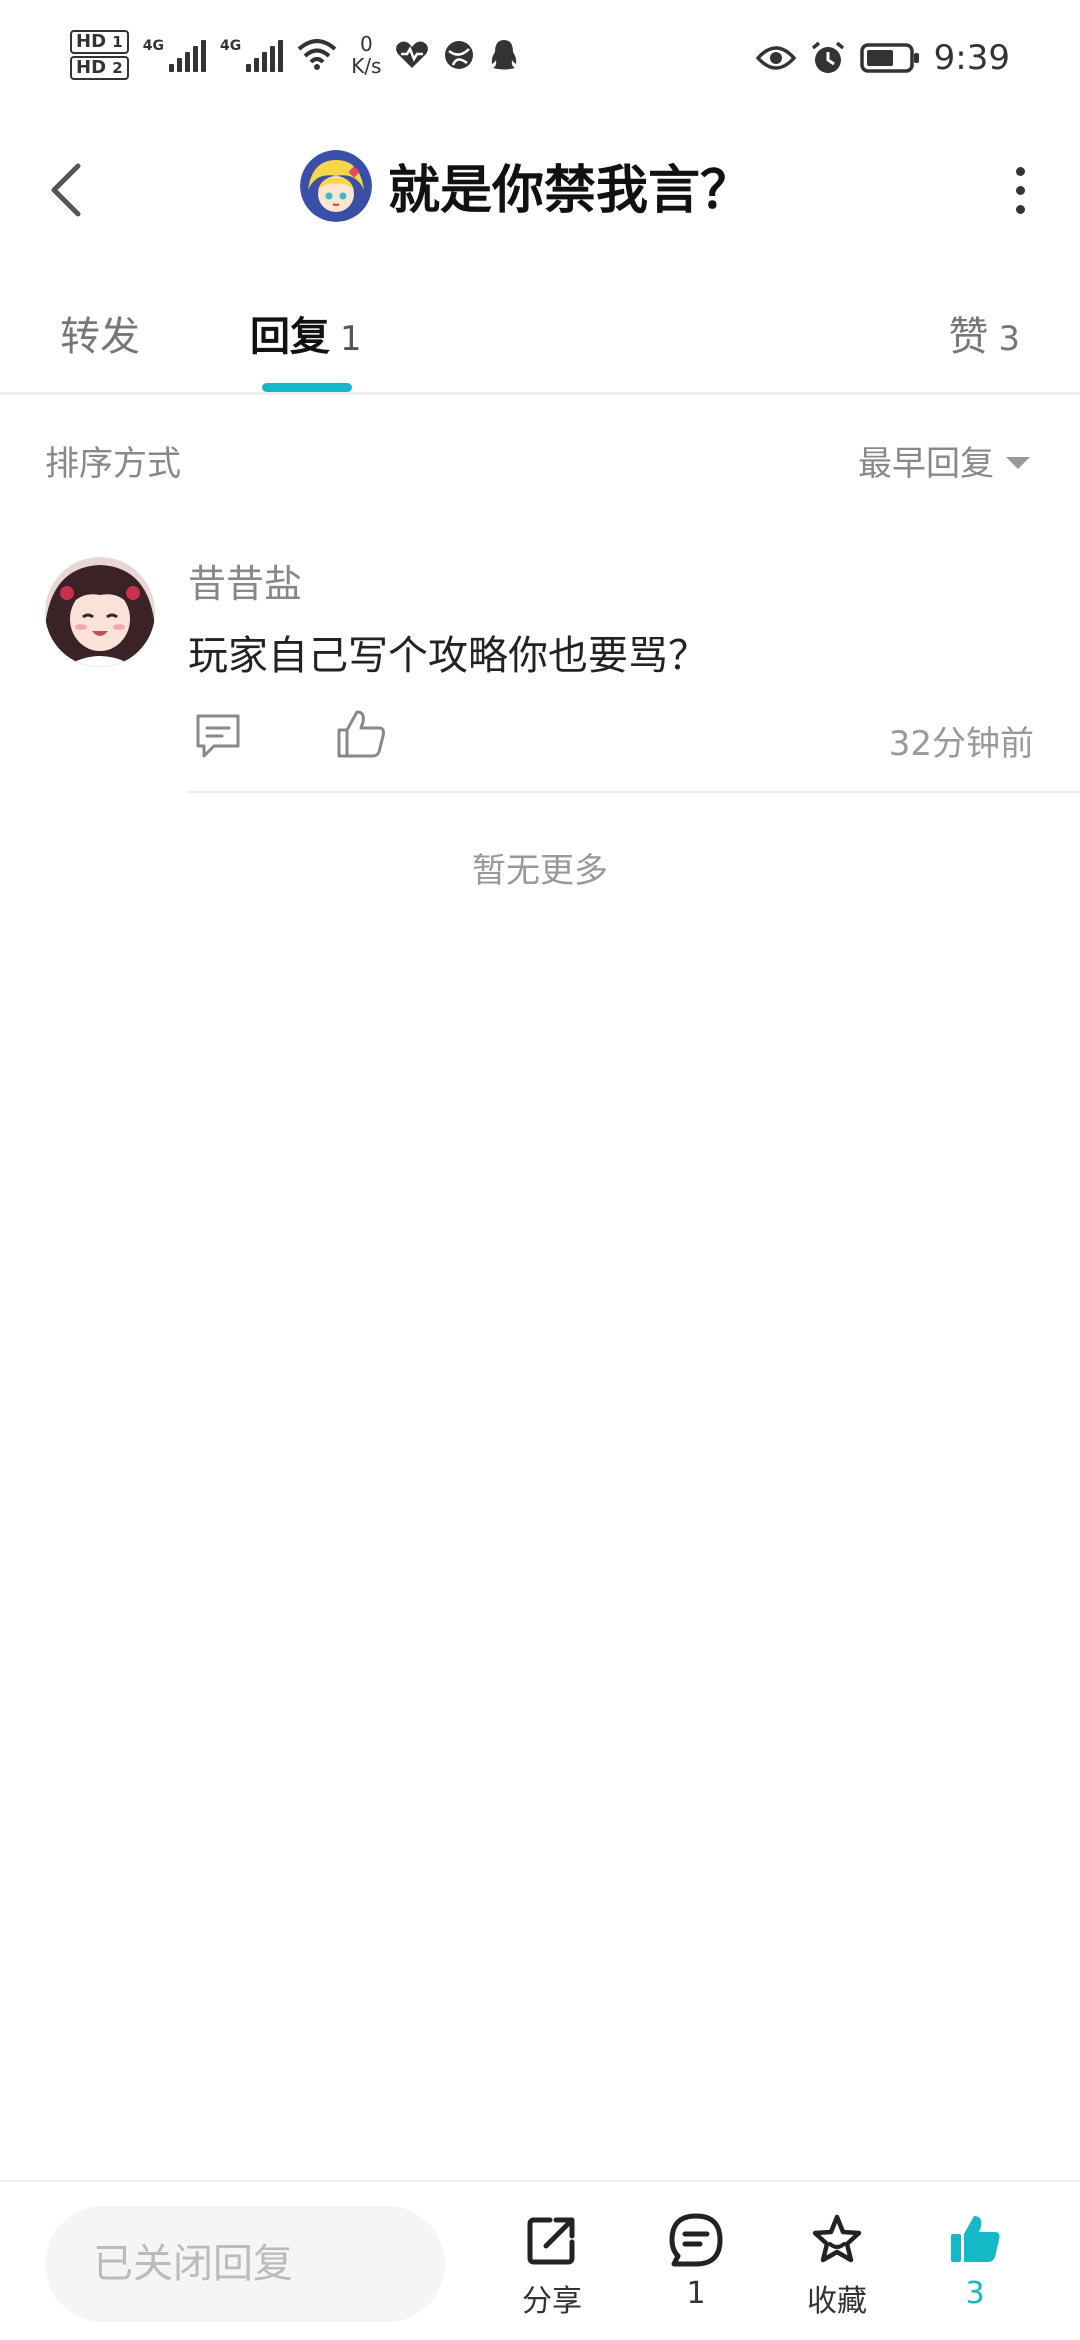  Describe the element at coordinates (1020, 190) in the screenshot. I see `more-options-button` at that location.